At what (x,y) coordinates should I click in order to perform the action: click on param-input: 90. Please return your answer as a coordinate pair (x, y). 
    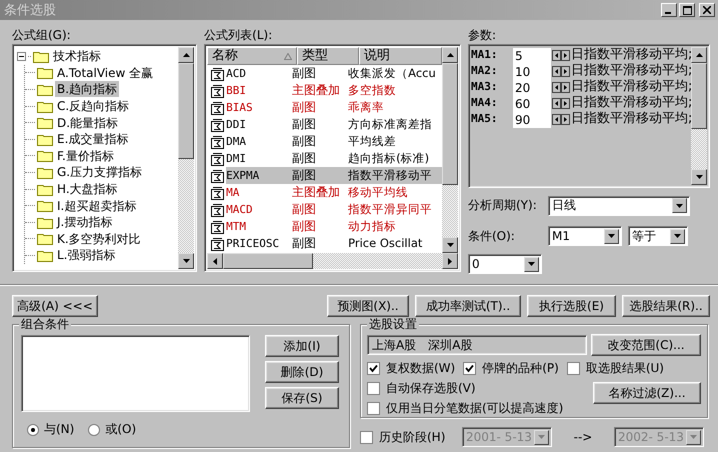
    Looking at the image, I should click on (532, 120).